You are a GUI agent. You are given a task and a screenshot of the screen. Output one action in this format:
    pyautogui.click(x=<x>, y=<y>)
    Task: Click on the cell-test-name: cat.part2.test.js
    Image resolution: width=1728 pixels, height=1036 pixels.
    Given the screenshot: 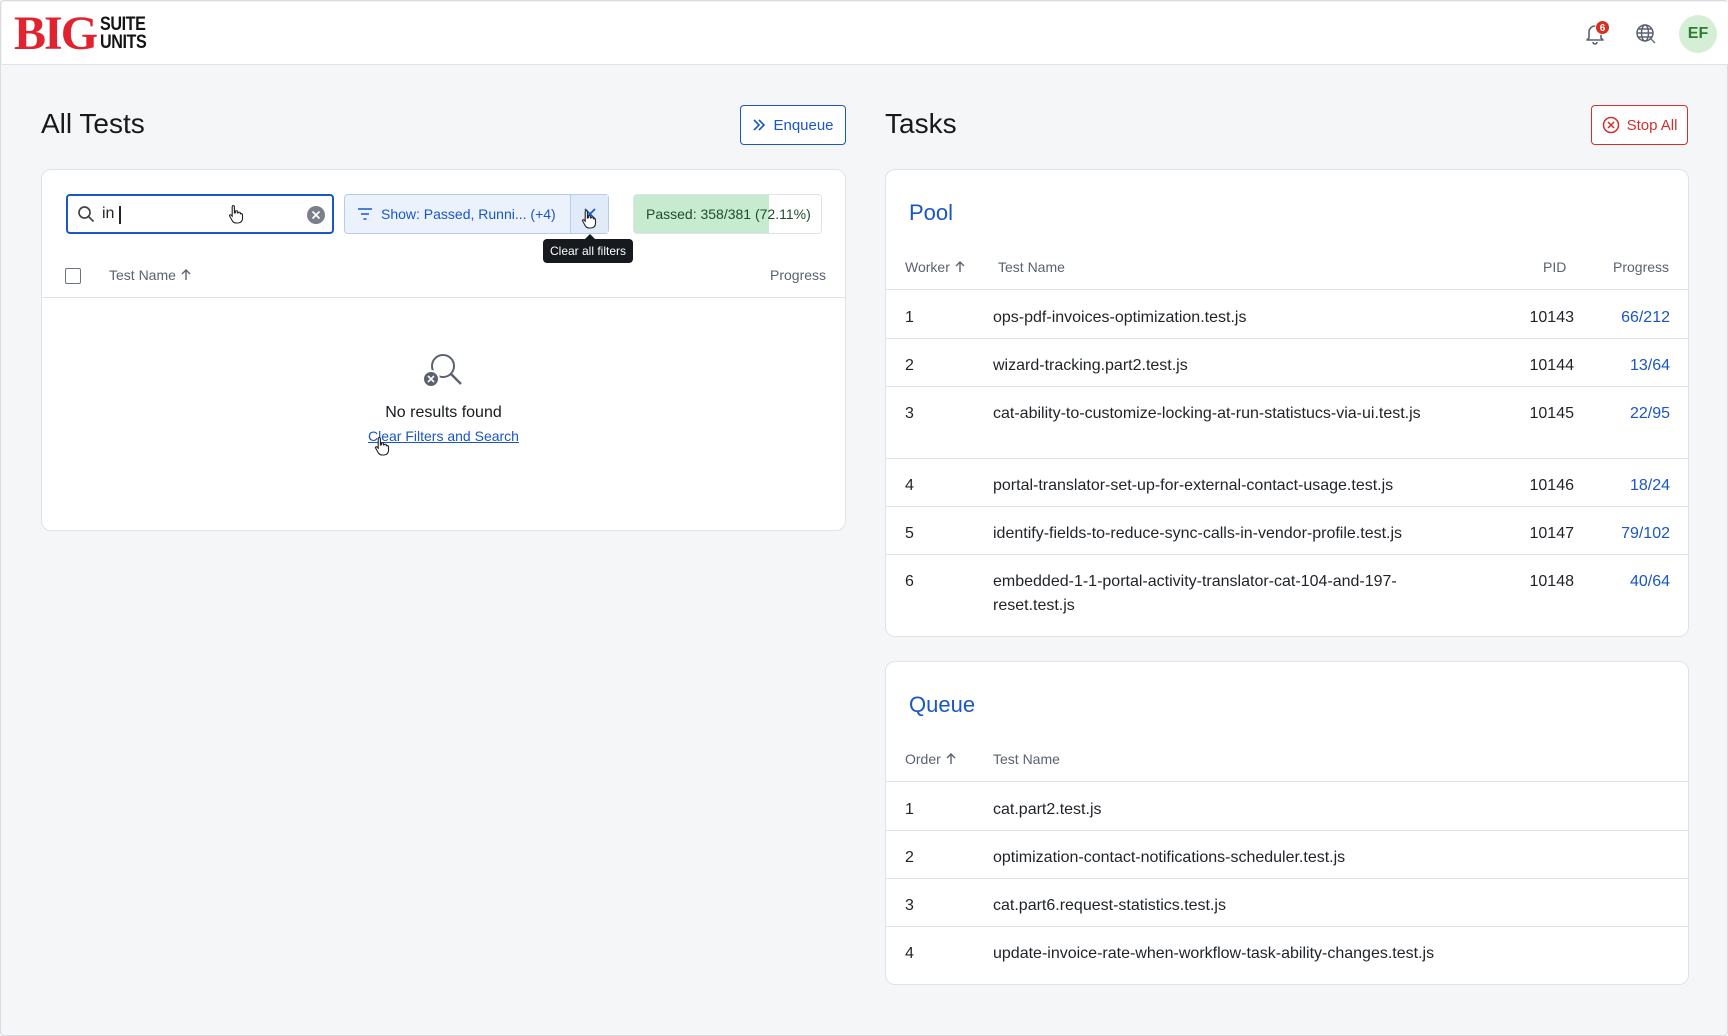 What is the action you would take?
    pyautogui.click(x=1047, y=809)
    